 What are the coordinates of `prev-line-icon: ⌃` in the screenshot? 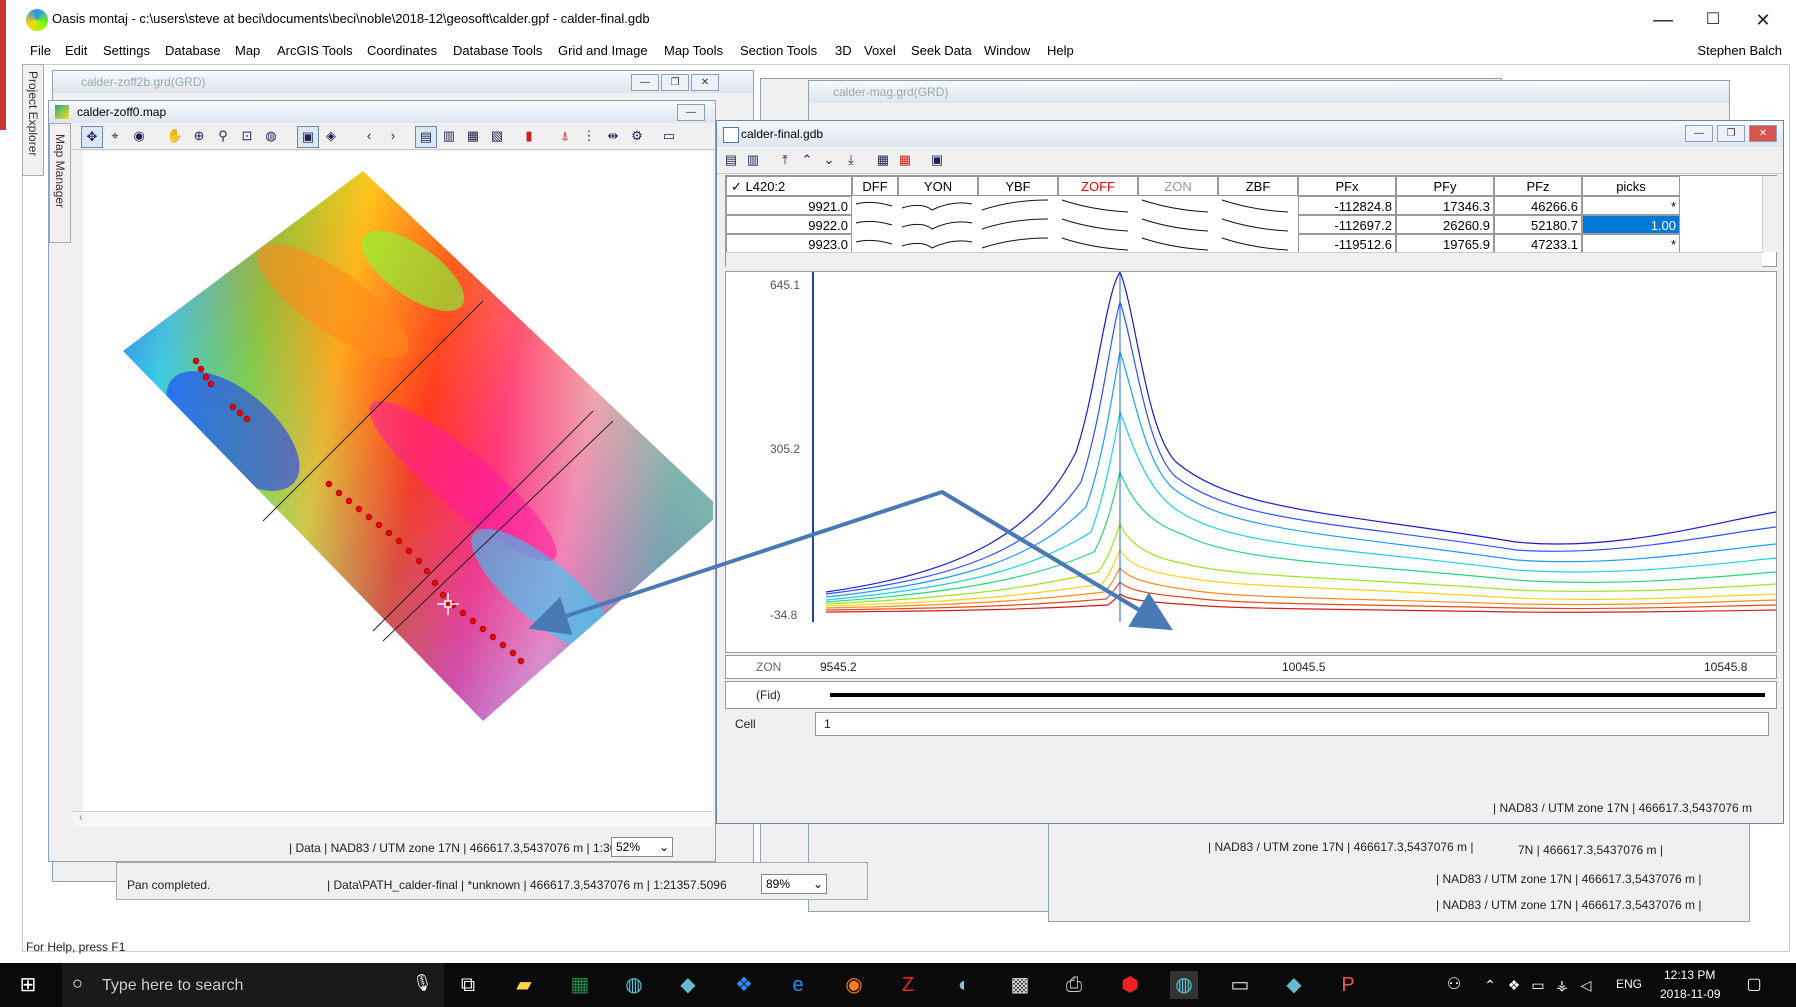 It's located at (807, 160).